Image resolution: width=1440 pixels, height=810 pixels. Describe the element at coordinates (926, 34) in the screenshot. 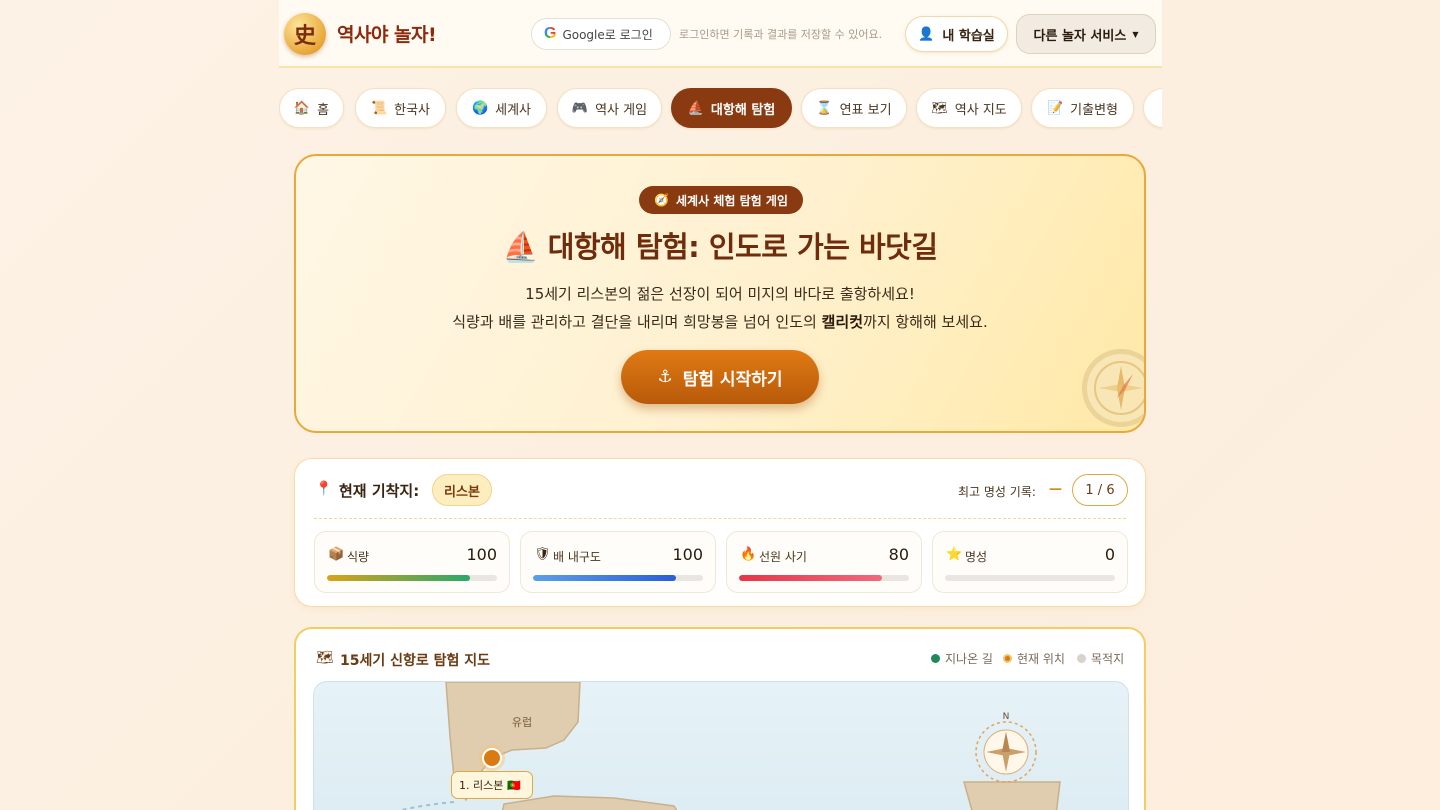

I see `user-icon: 👤` at that location.